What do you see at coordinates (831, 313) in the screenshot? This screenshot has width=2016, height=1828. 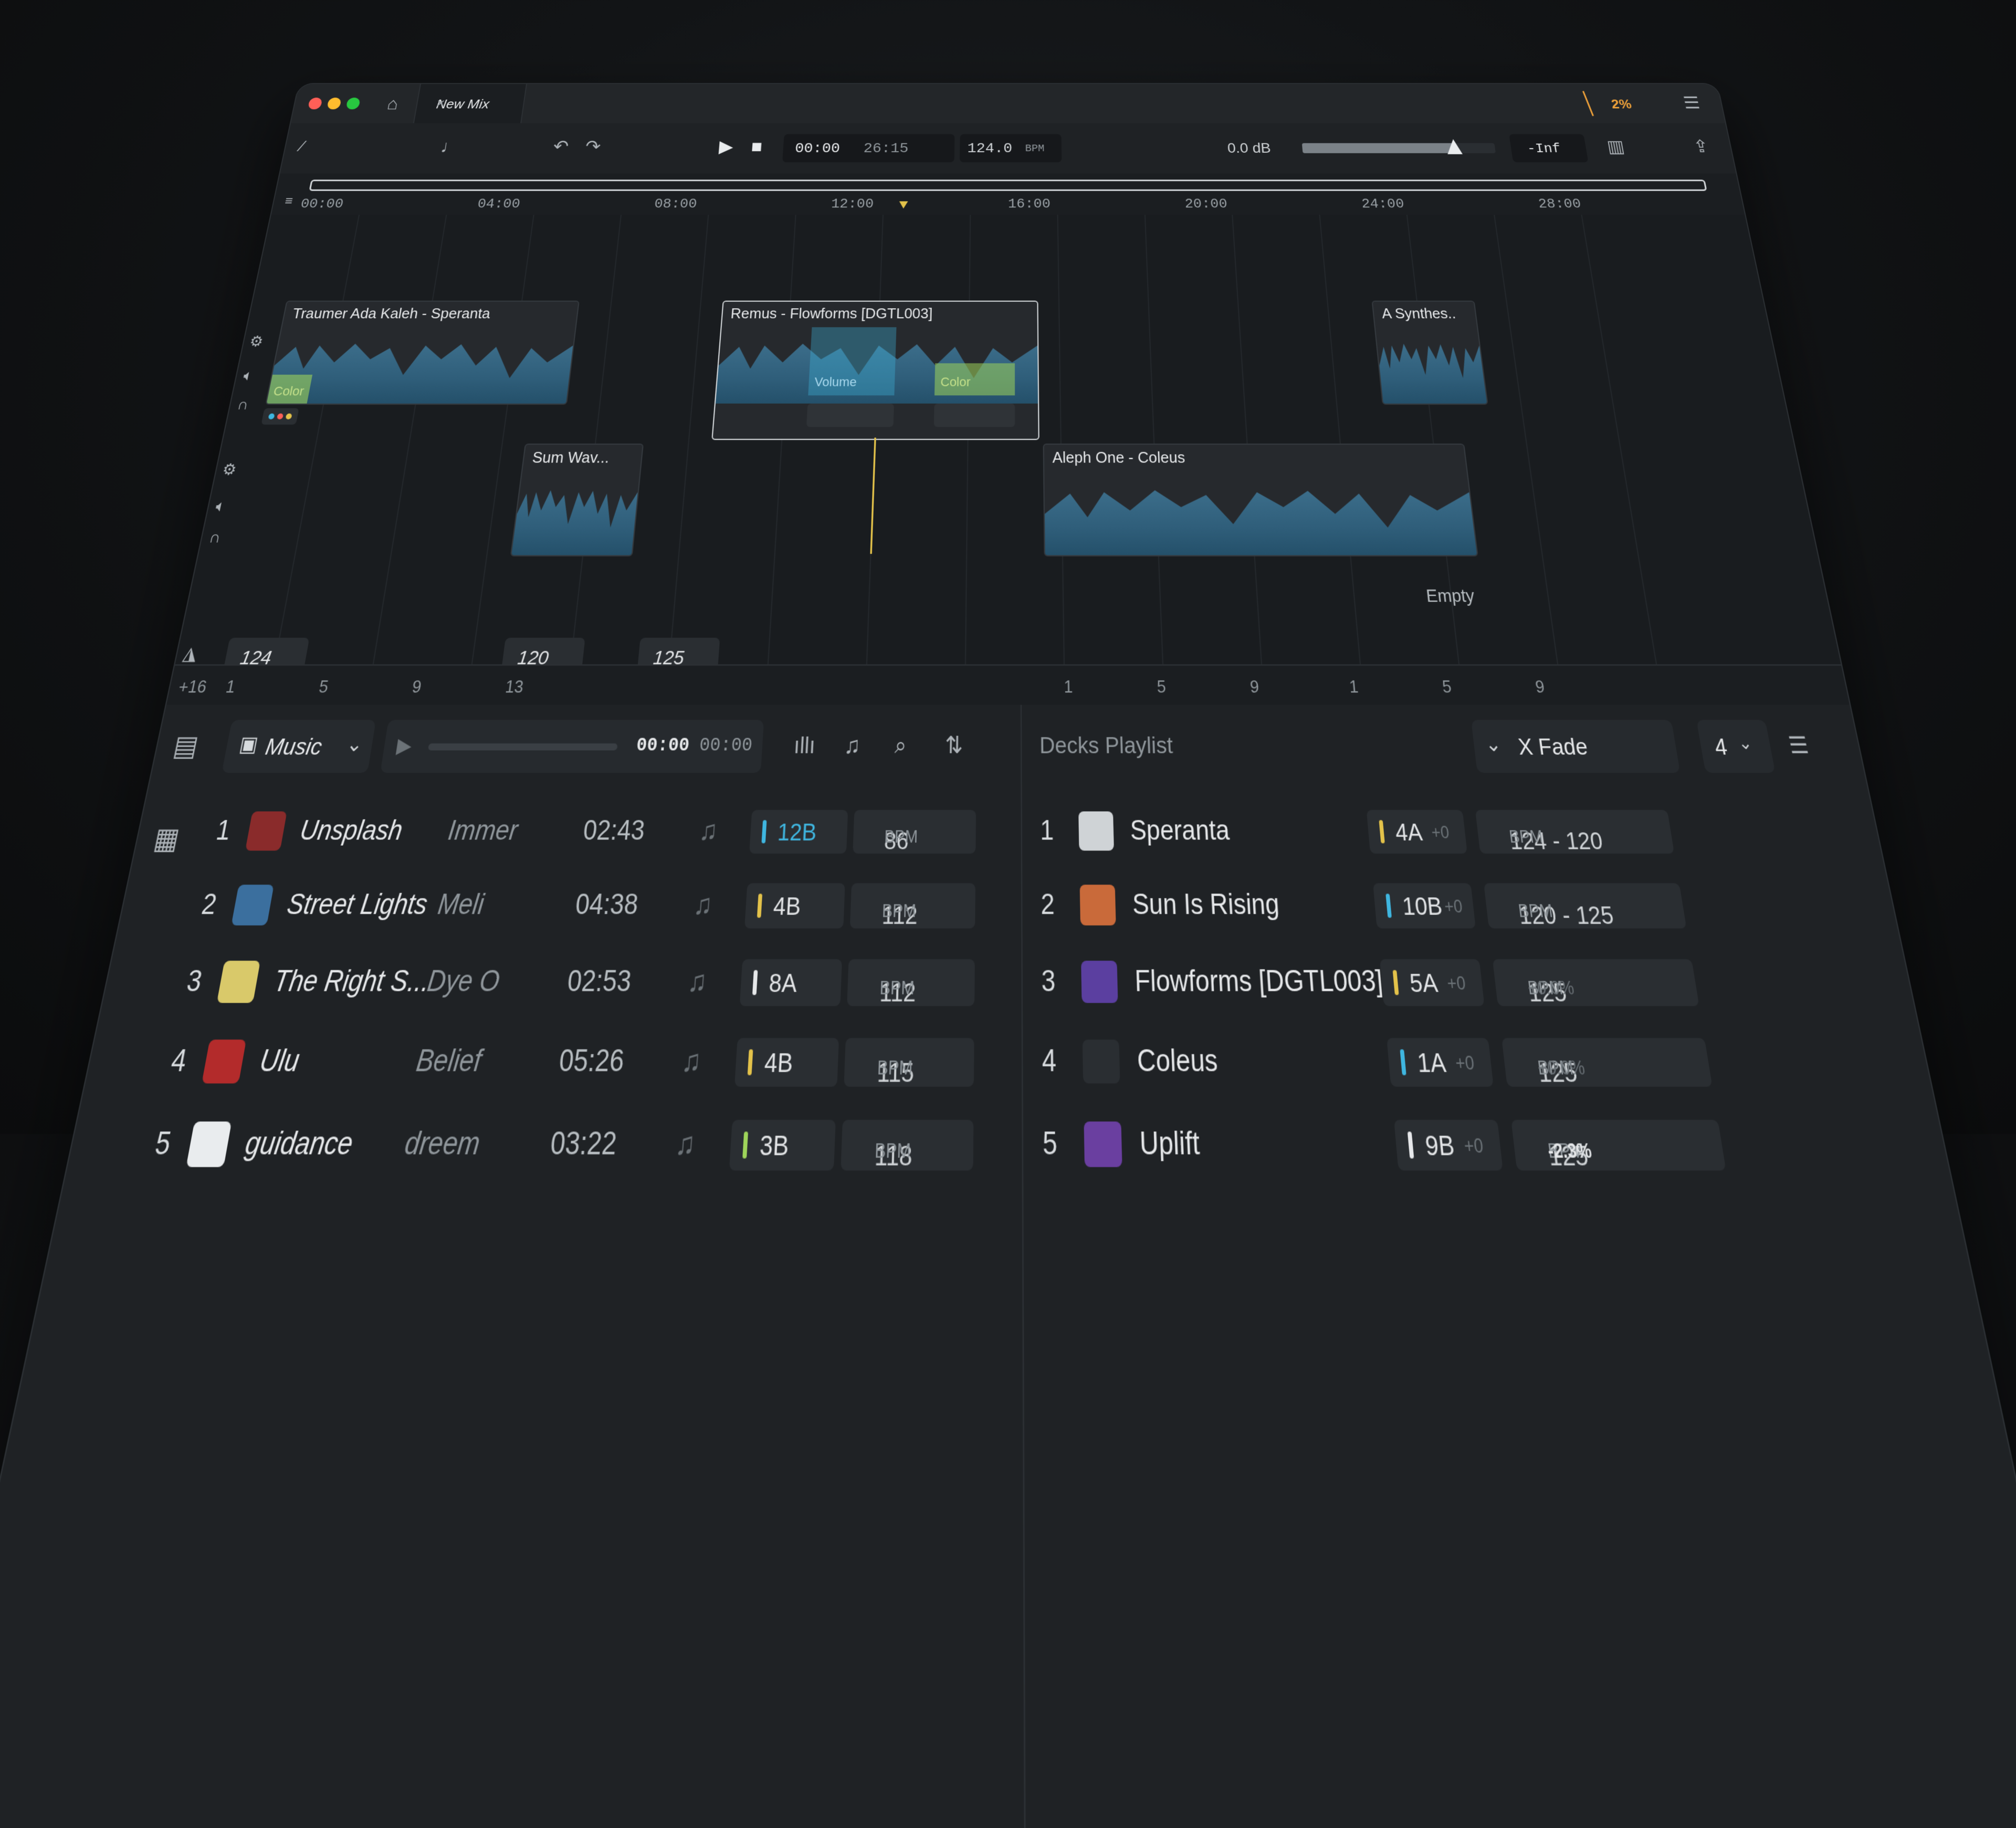 I see `clip-title: Remus - Flowforms [DGTL003]` at bounding box center [831, 313].